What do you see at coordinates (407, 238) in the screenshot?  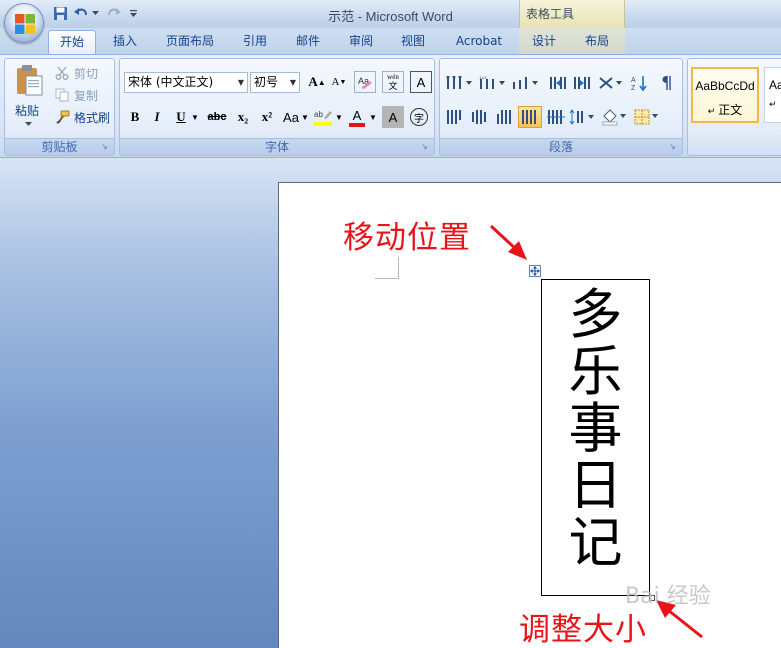 I see `annotation-move: 移动位置` at bounding box center [407, 238].